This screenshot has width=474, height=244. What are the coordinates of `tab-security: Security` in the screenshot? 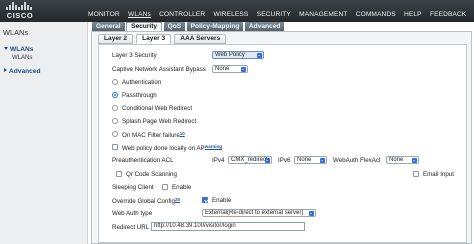 It's located at (144, 26).